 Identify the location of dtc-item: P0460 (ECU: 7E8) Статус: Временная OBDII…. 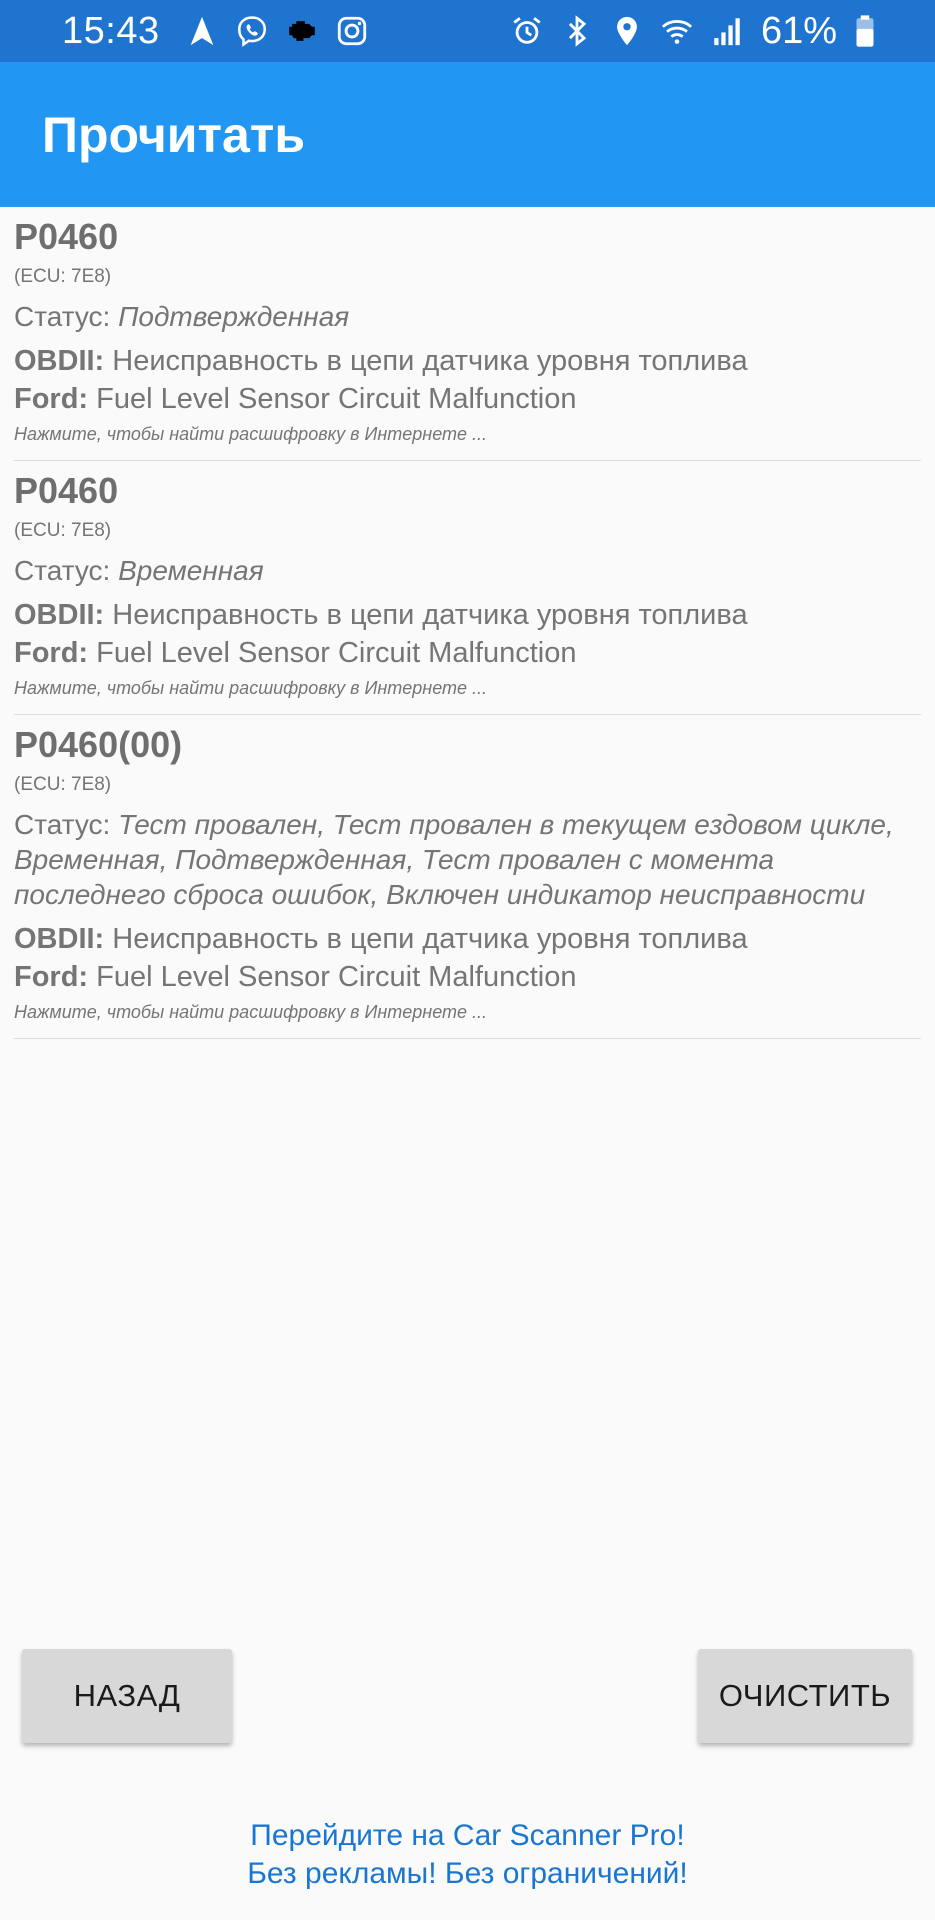
(467, 588).